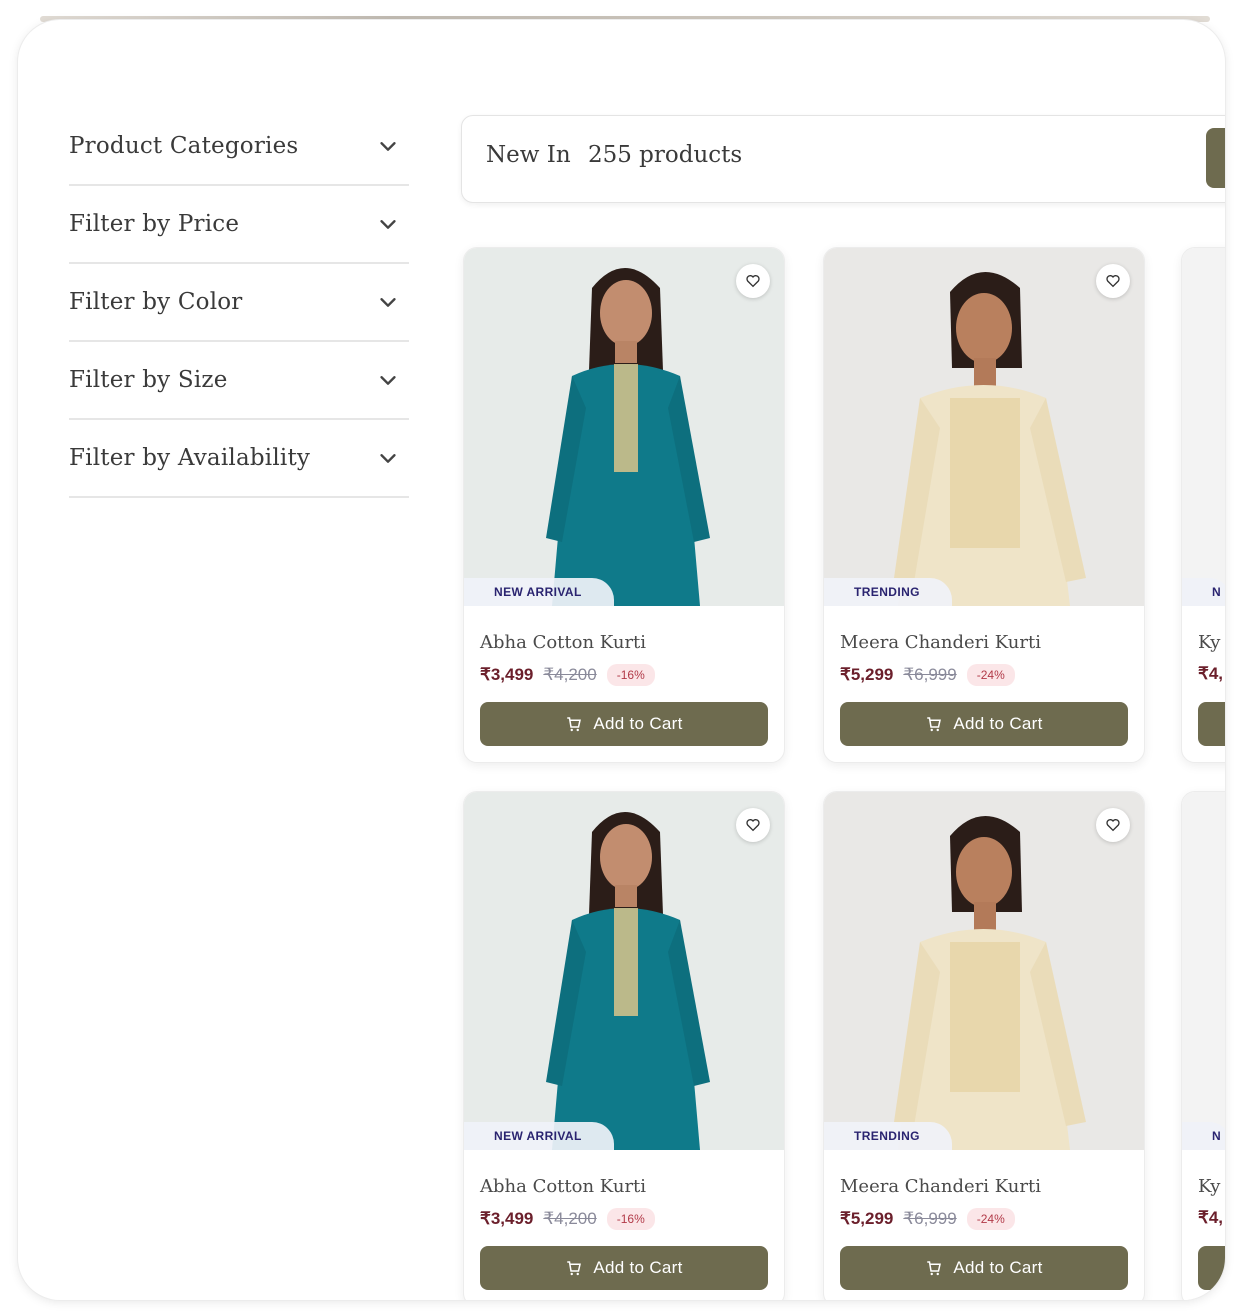 This screenshot has height=1313, width=1241. I want to click on filter-color: Filter by Color, so click(239, 303).